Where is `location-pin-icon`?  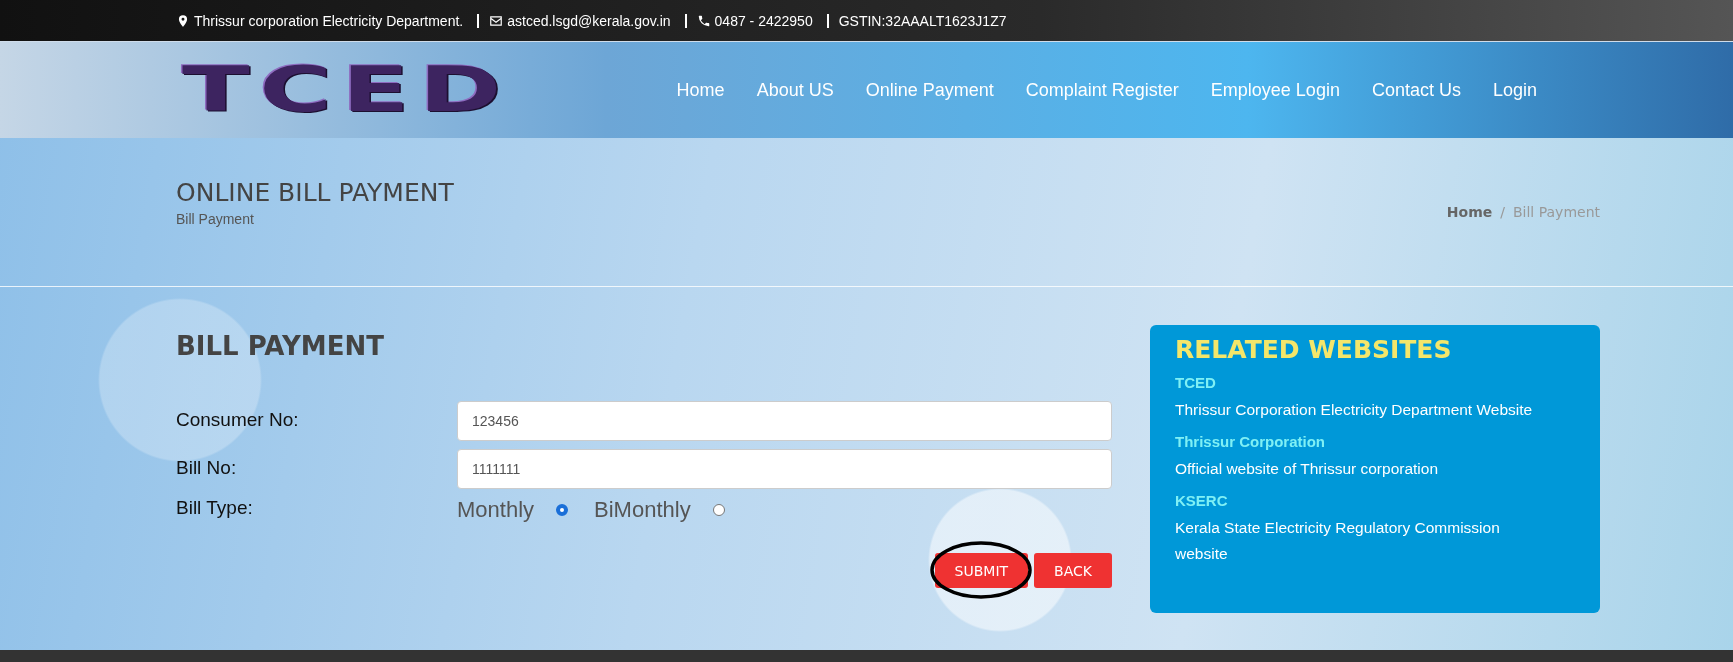
location-pin-icon is located at coordinates (183, 20).